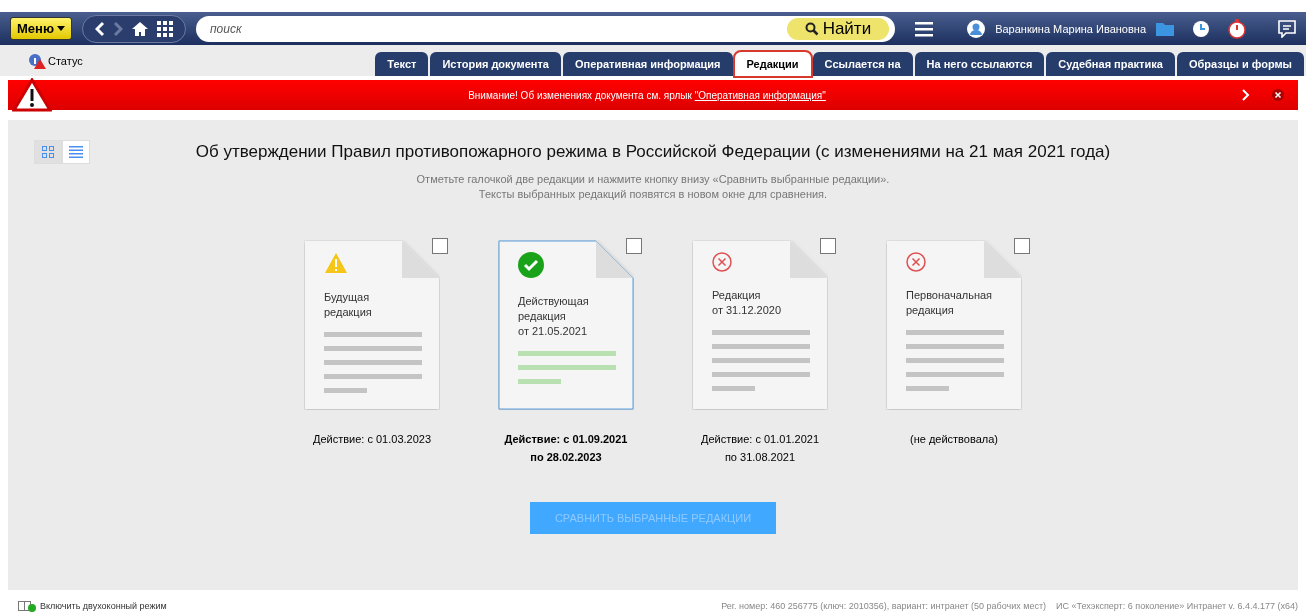 This screenshot has height=614, width=1306. I want to click on user-avatar-icon, so click(976, 28).